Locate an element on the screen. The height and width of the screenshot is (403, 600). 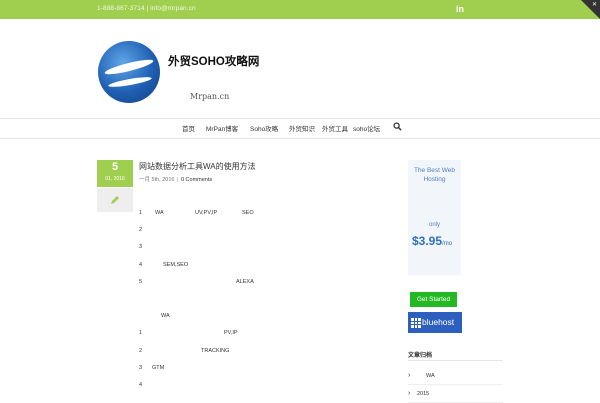
archive-list-item: › WA is located at coordinates (455, 376).